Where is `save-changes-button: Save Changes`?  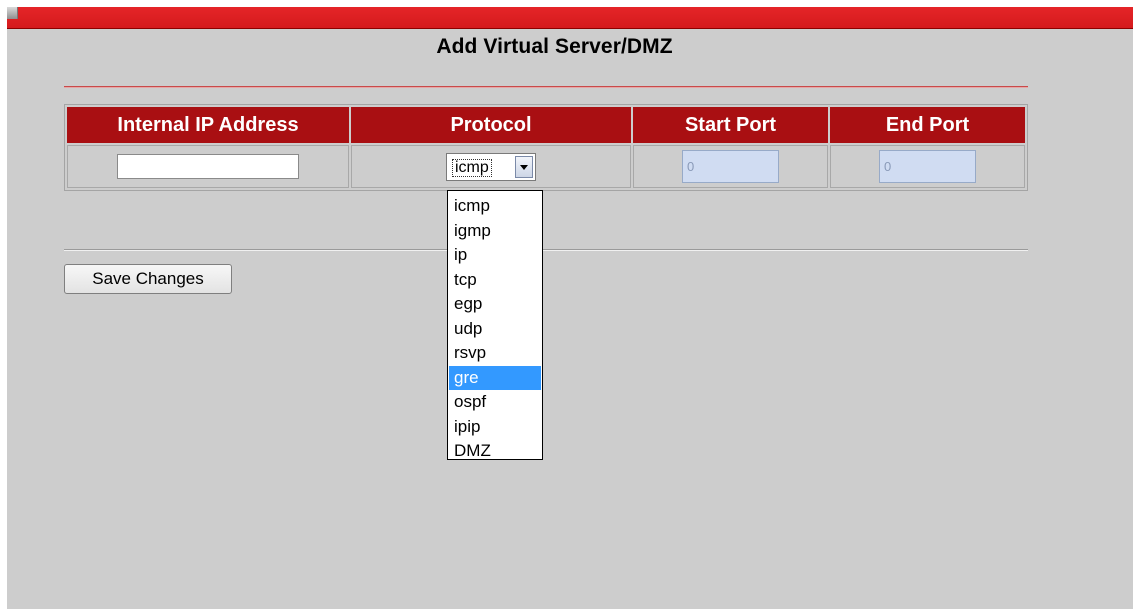 save-changes-button: Save Changes is located at coordinates (148, 279).